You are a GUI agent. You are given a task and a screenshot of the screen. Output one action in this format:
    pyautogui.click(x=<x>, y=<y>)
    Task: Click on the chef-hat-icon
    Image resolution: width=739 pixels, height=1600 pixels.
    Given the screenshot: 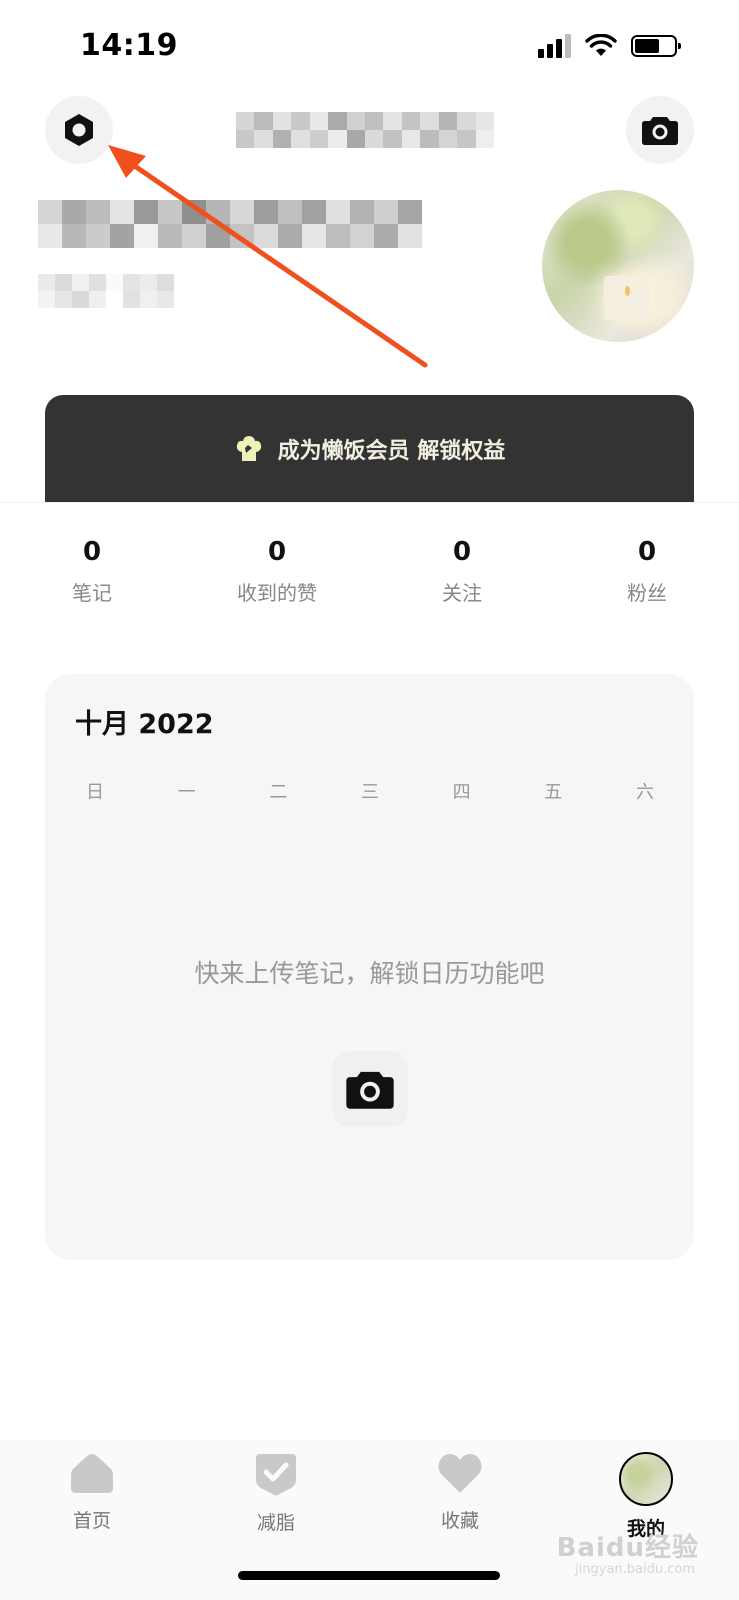 What is the action you would take?
    pyautogui.click(x=248, y=448)
    